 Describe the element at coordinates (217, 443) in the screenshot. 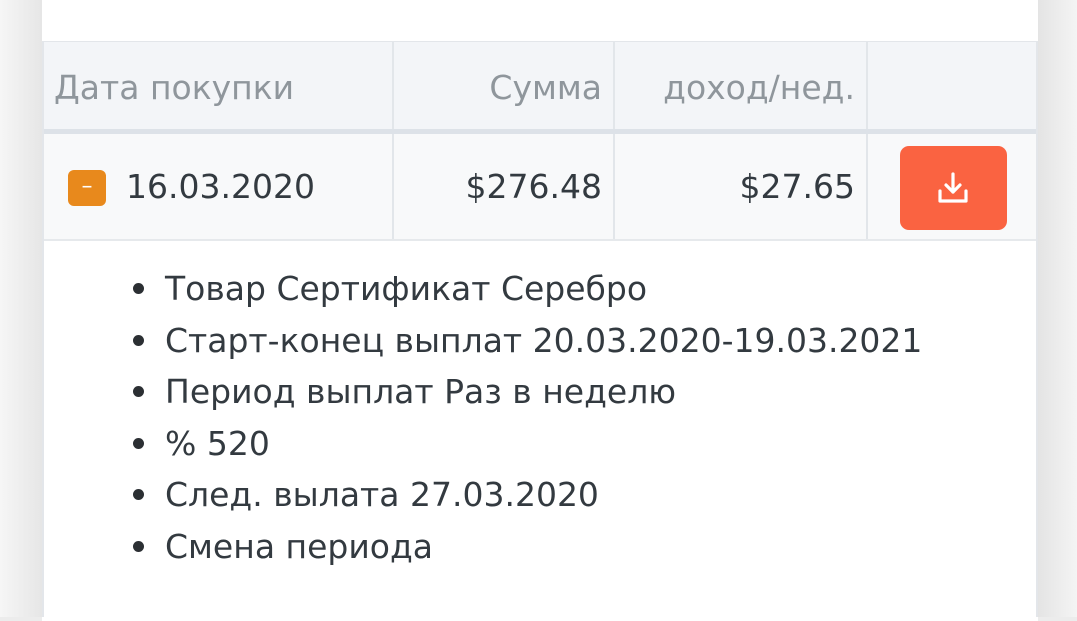

I see `detail-percent: % 520` at that location.